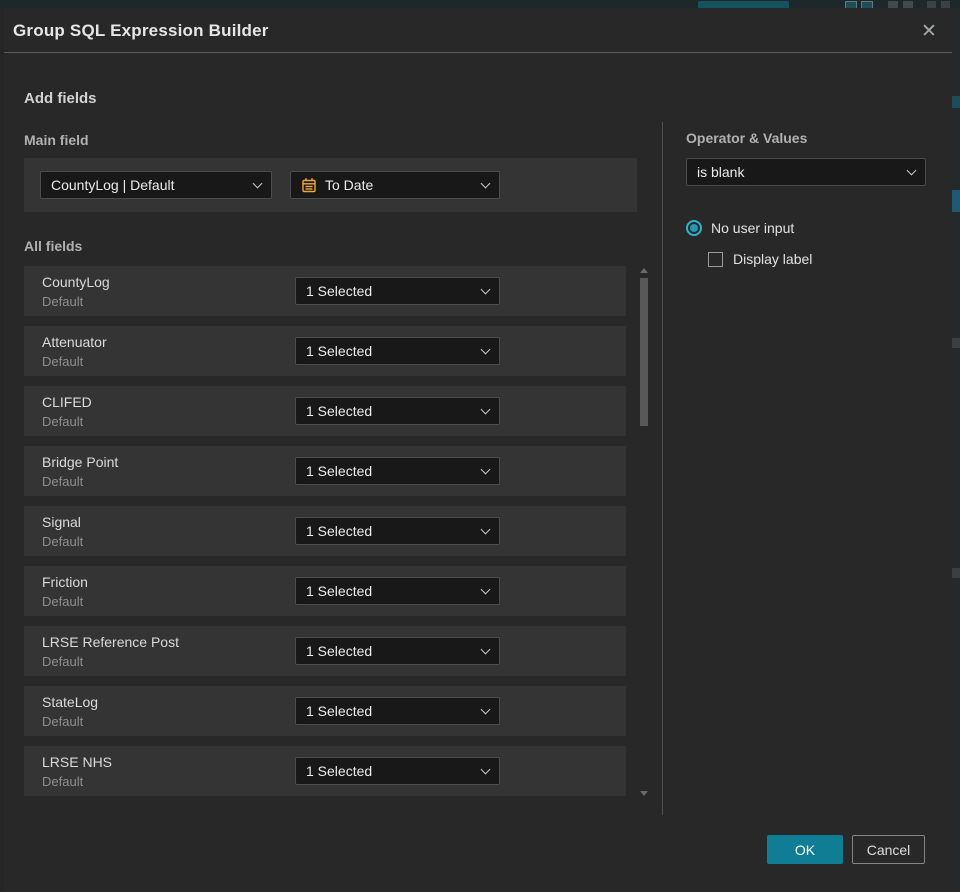 Image resolution: width=960 pixels, height=892 pixels. What do you see at coordinates (721, 172) in the screenshot?
I see `operator-dropdown-value: is blank` at bounding box center [721, 172].